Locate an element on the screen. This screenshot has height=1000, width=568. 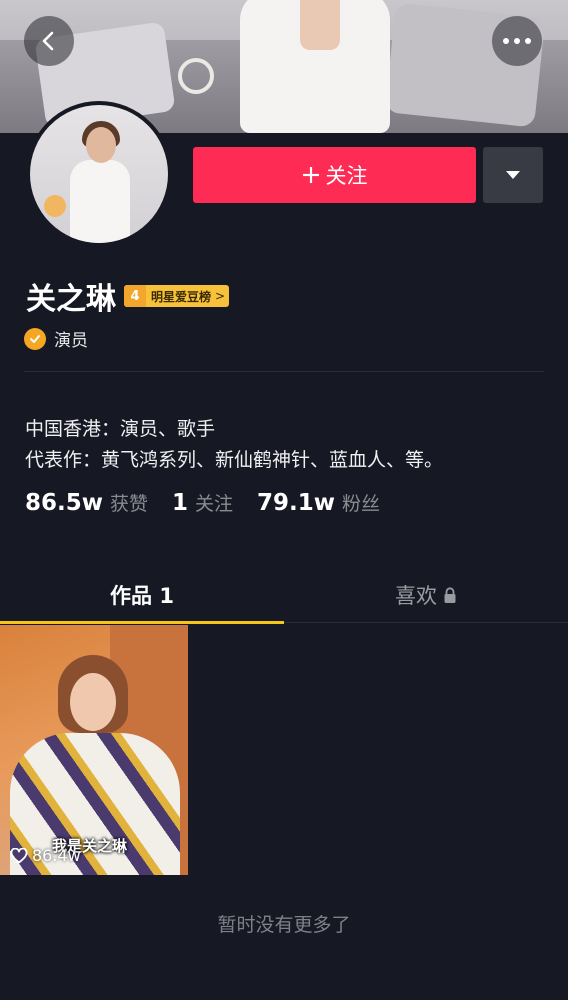
verification-row: 演员 is located at coordinates (56, 338).